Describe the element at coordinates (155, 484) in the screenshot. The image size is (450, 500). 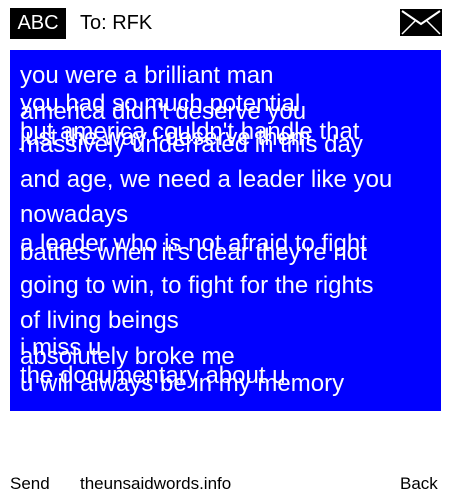
I see `site-link: theunsaidwords.info` at that location.